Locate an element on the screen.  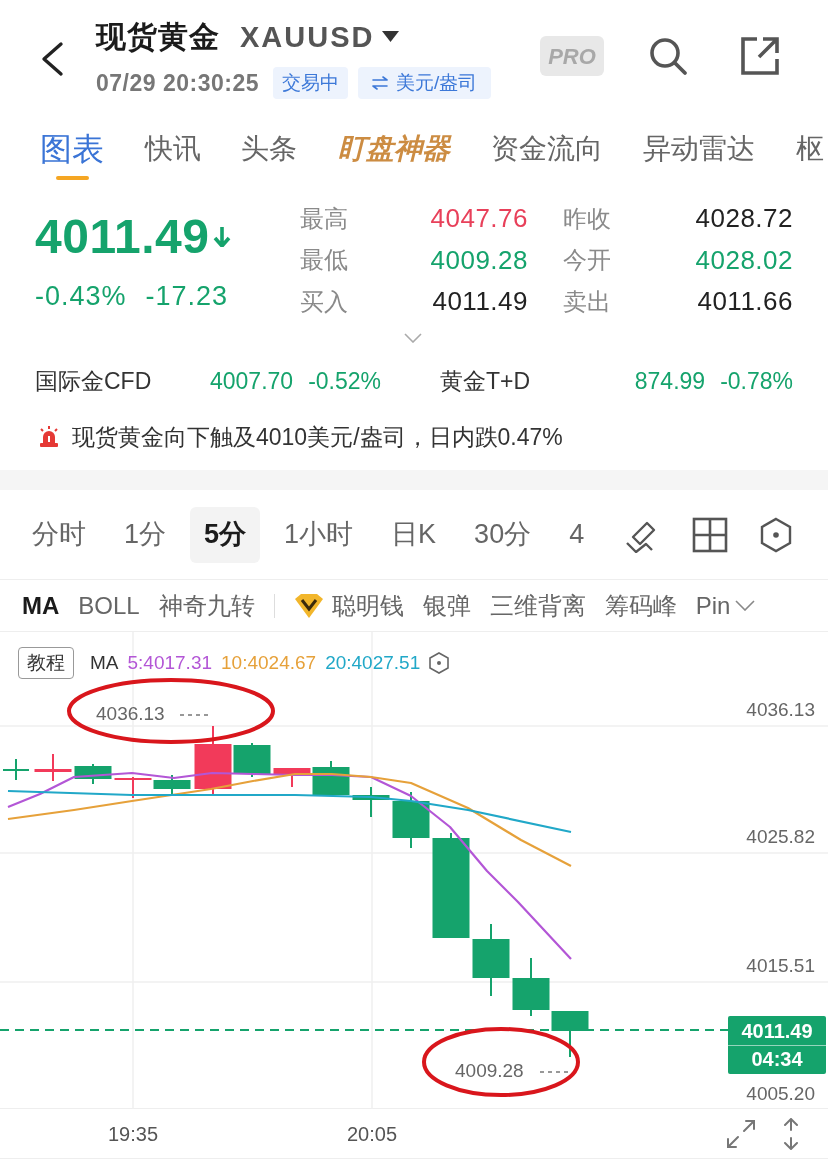
indicator-tab: 神奇九转 is located at coordinates (206, 605).